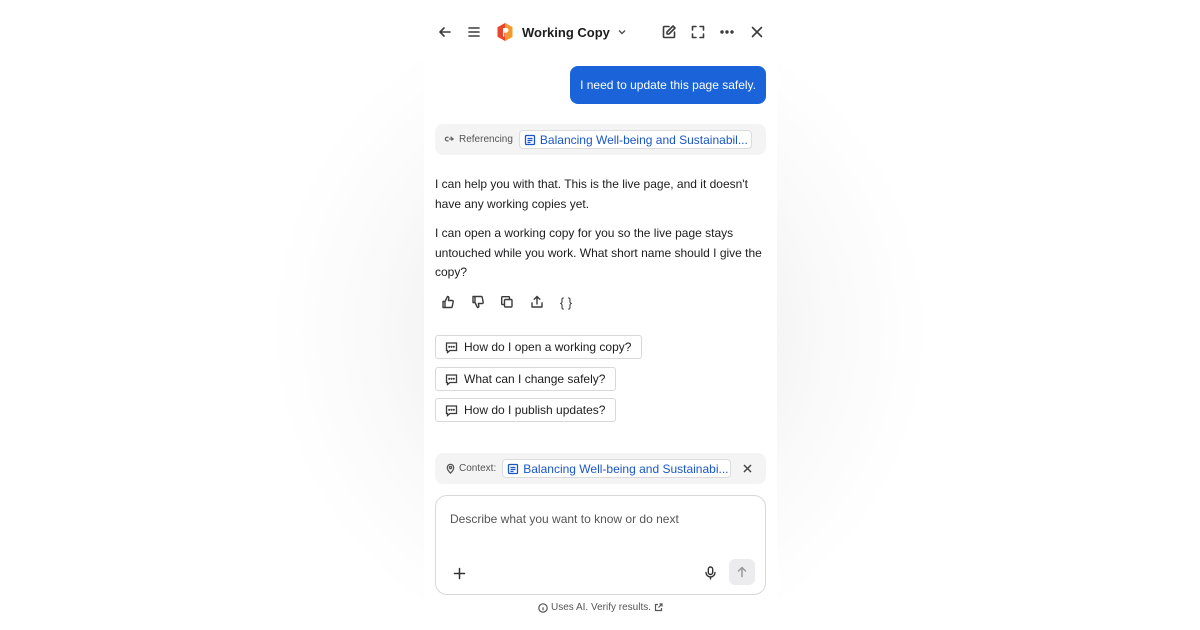  I want to click on new-chat-icon, so click(669, 32).